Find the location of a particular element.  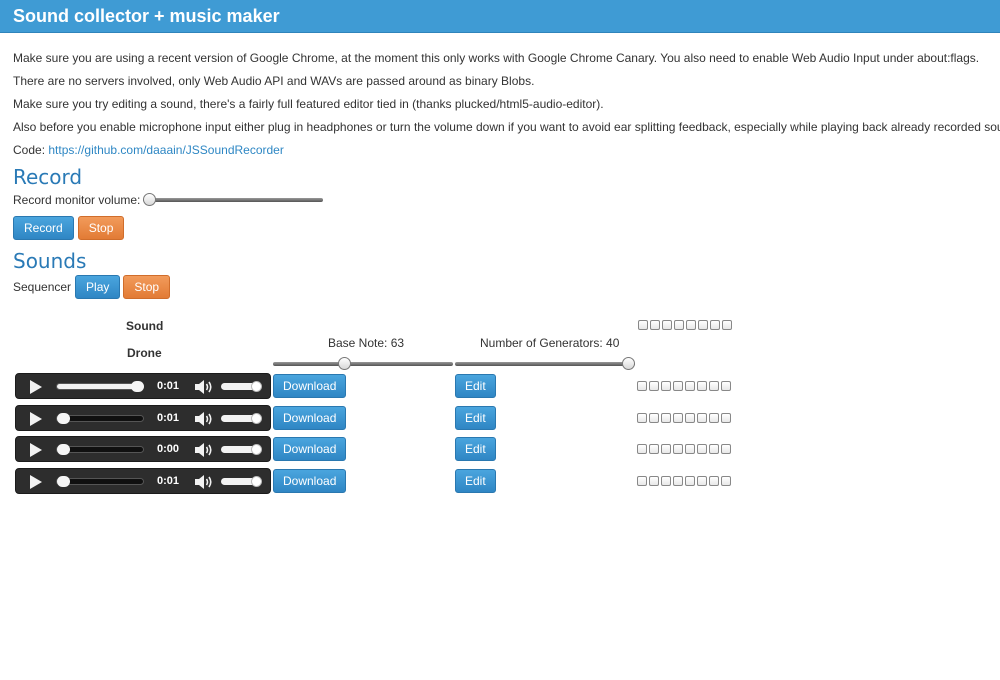

audio-player: 0:01 is located at coordinates (143, 481).